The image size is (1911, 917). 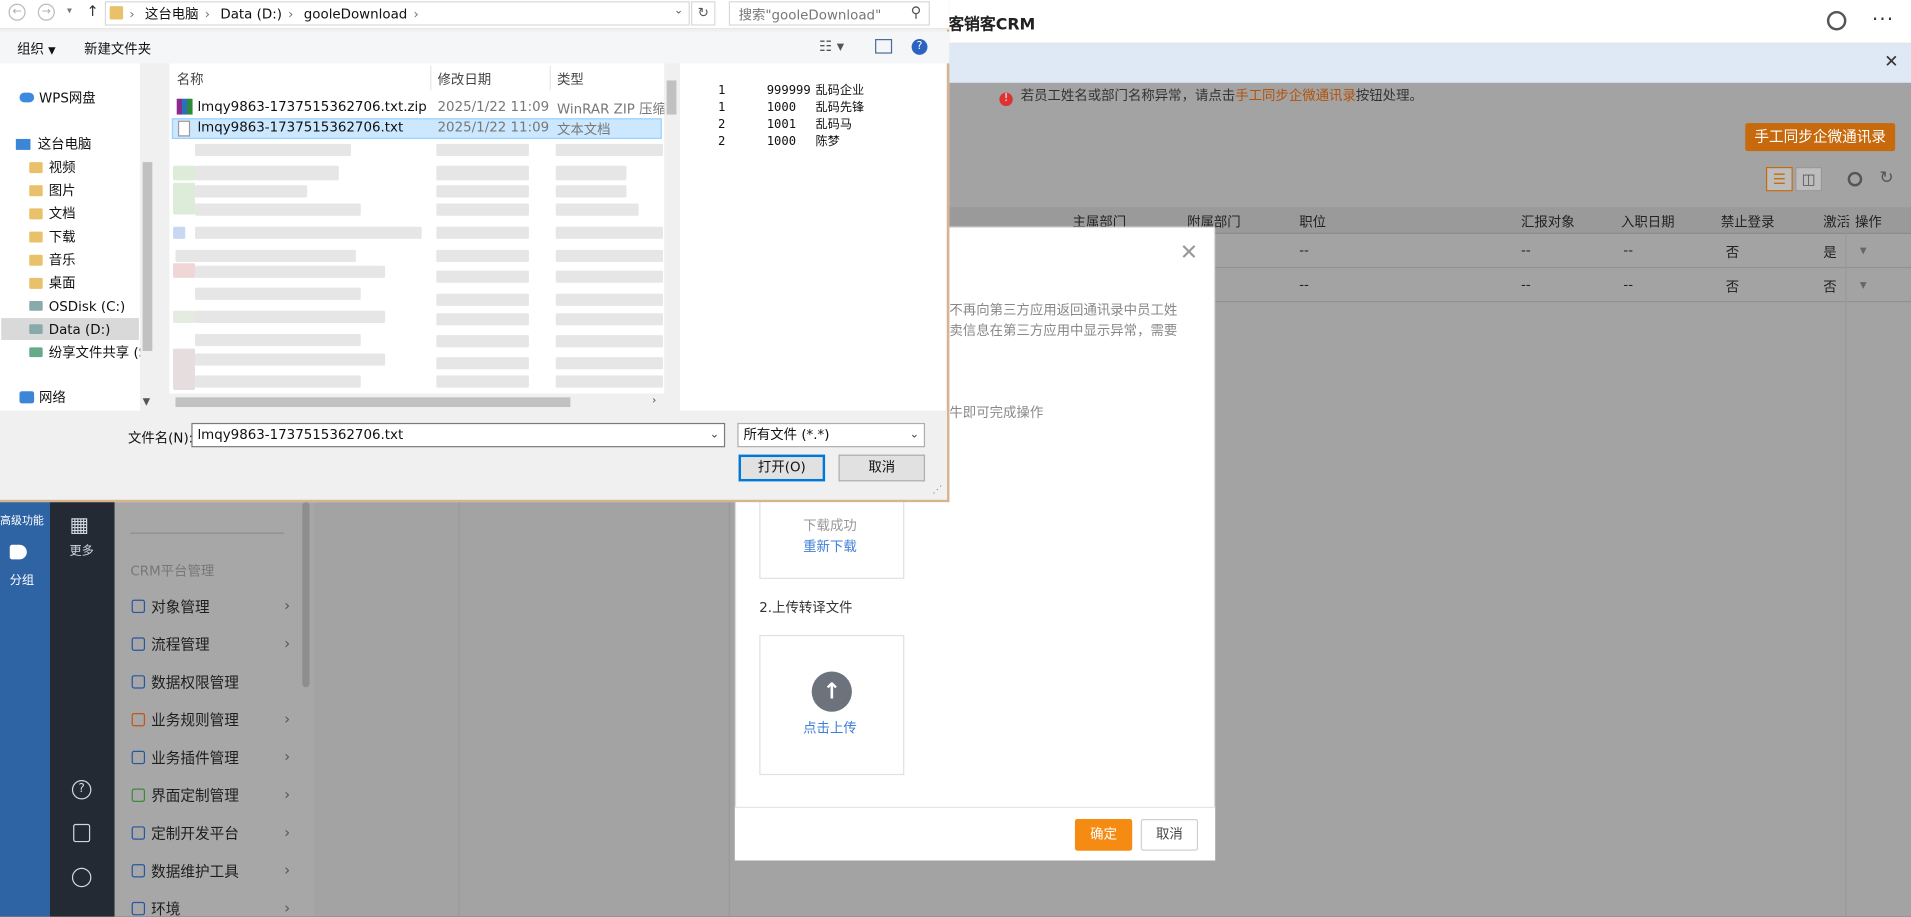 I want to click on vertical-divider, so click(x=1846, y=562).